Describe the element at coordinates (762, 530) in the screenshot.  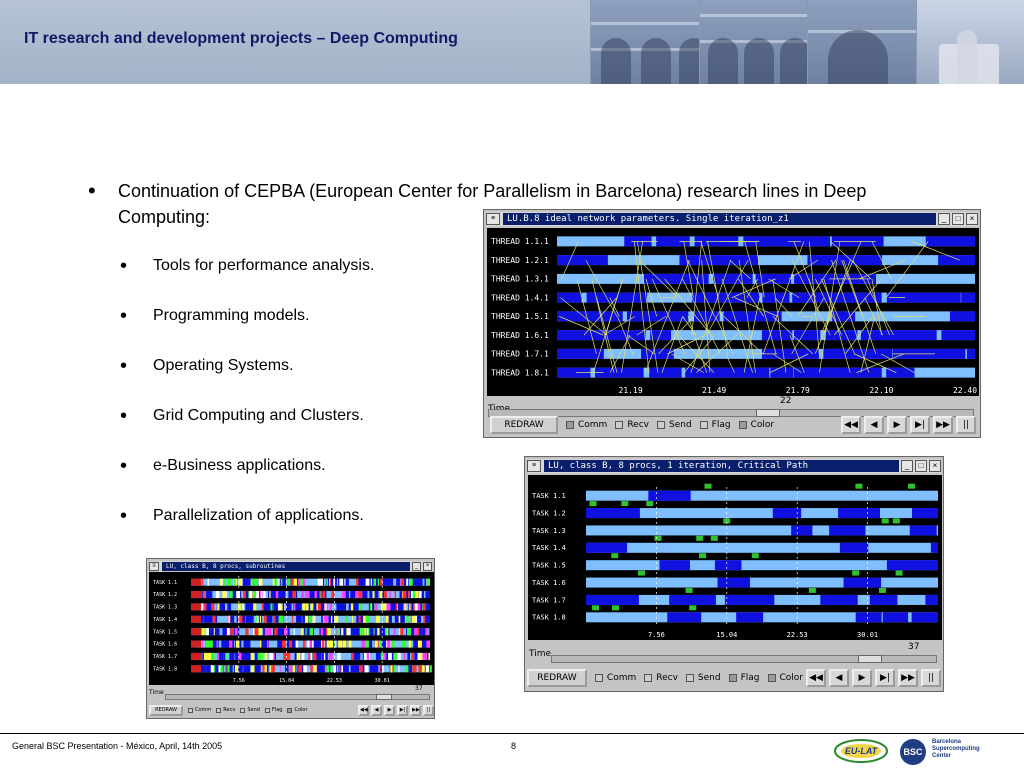
I see `state-bar` at that location.